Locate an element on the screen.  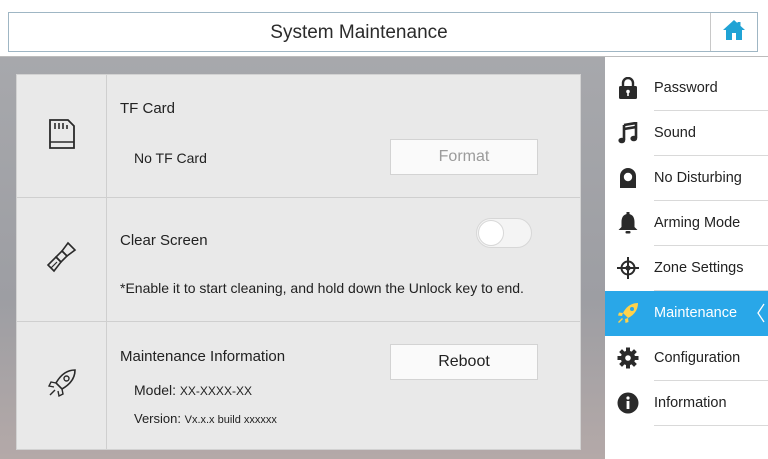
title-bar: System Maintenance is located at coordinates (384, 28).